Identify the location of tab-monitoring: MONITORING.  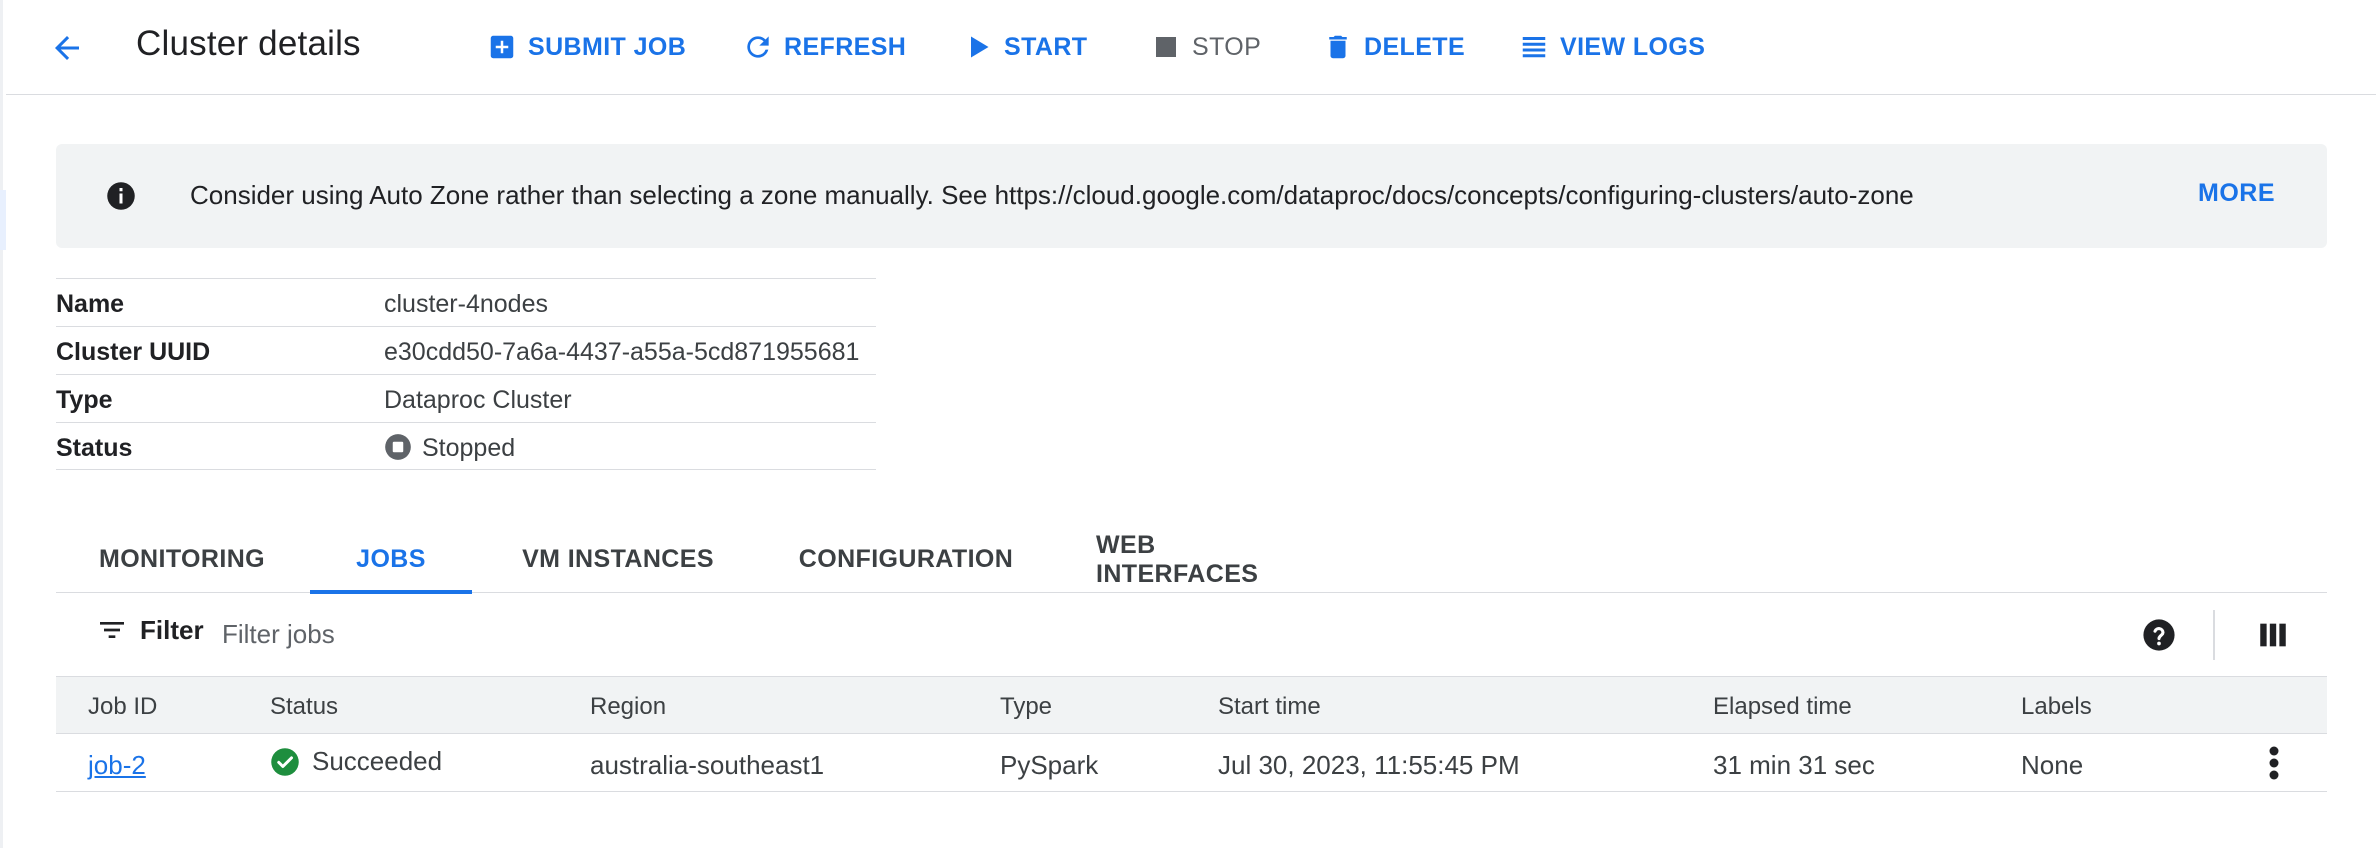
(182, 559).